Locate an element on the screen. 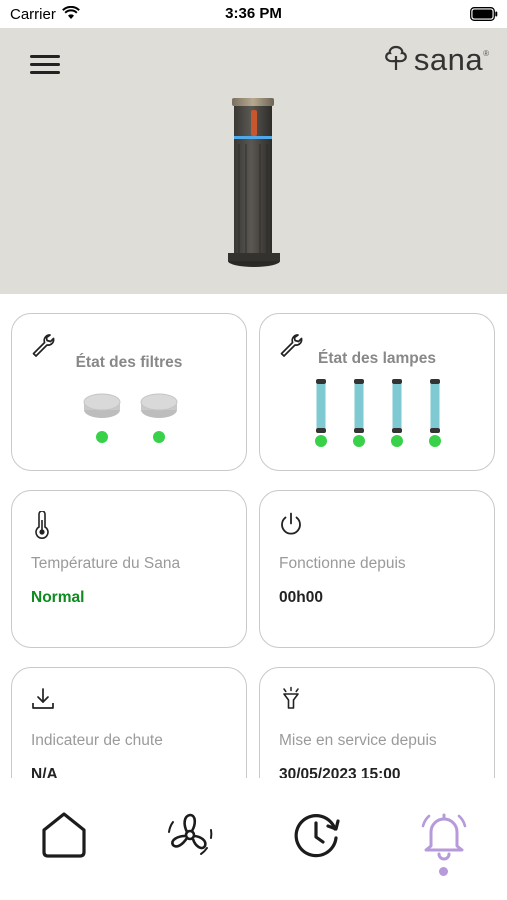 The width and height of the screenshot is (507, 900). lamp-3-status-dot is located at coordinates (397, 441).